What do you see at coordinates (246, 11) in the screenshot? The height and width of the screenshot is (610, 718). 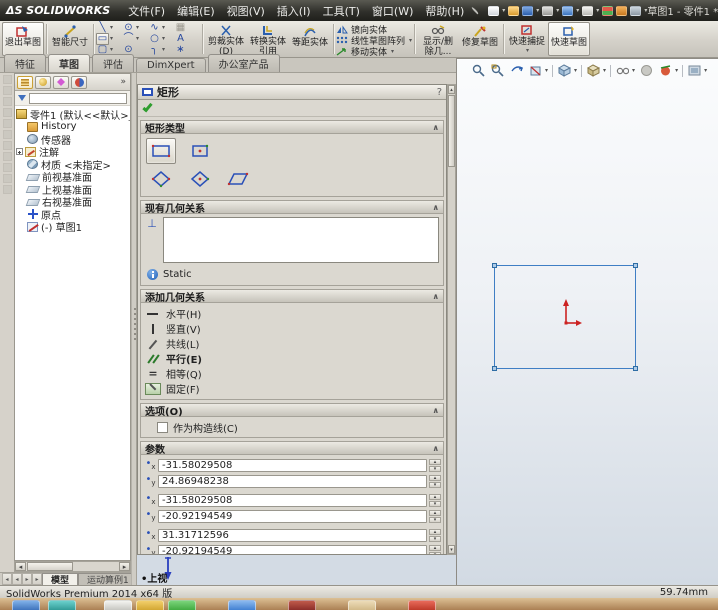 I see `menu-view: 视图(V)` at bounding box center [246, 11].